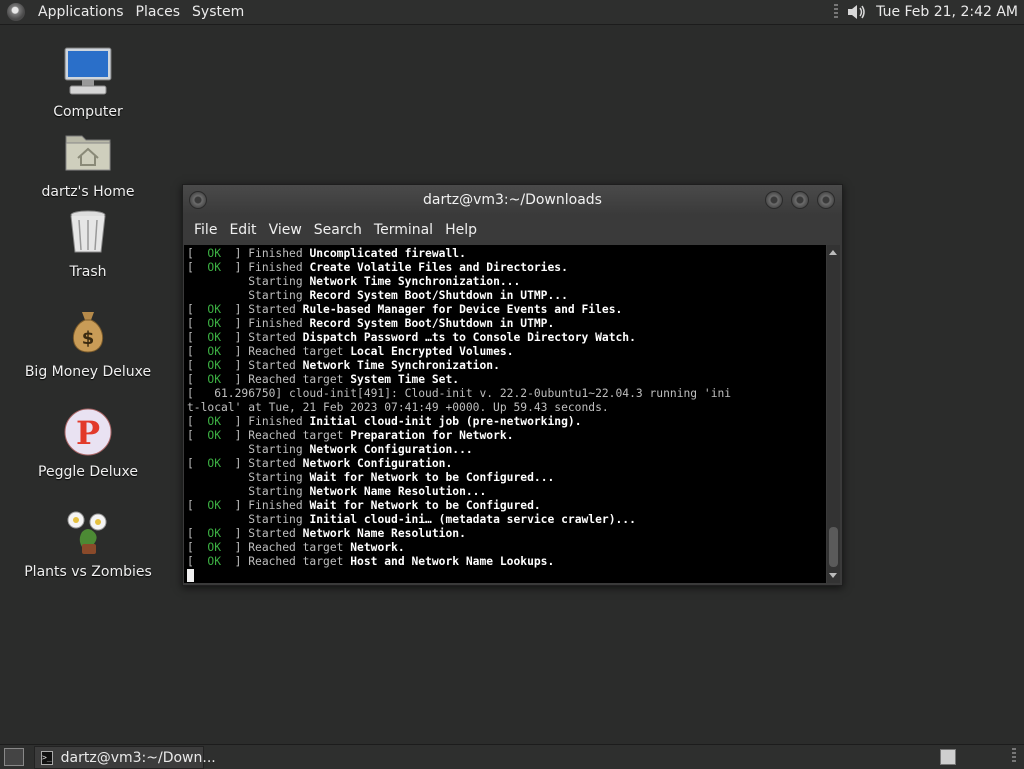  Describe the element at coordinates (401, 379) in the screenshot. I see `terminal-text: System Time Set` at that location.